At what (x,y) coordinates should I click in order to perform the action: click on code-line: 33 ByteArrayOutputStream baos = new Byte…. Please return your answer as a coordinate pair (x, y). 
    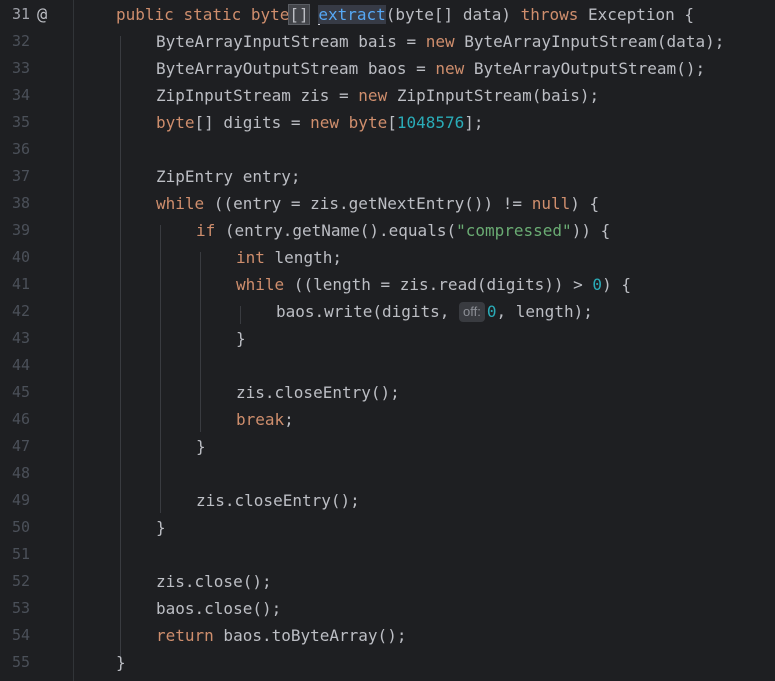
    Looking at the image, I should click on (387, 68).